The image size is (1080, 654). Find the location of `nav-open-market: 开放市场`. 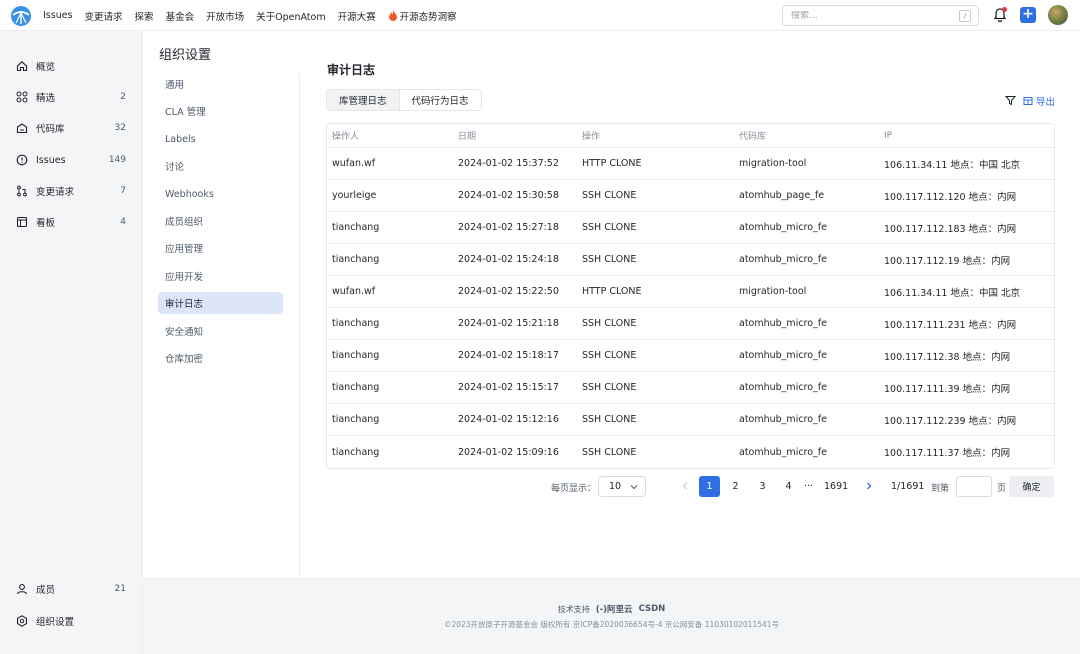

nav-open-market: 开放市场 is located at coordinates (225, 16).